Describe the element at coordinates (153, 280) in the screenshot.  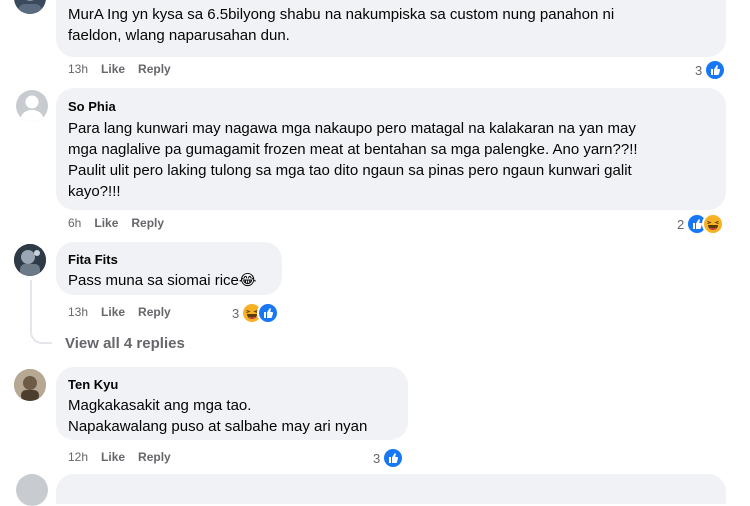
I see `comment-text-line: Pass muna sa siomai rice` at that location.